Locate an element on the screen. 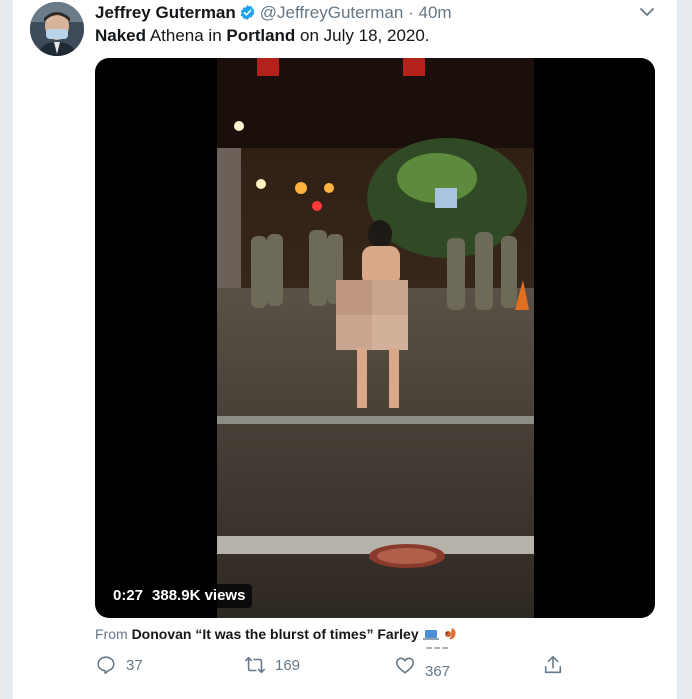 This screenshot has height=699, width=692. tweet-text-part-2: Athena in is located at coordinates (186, 35).